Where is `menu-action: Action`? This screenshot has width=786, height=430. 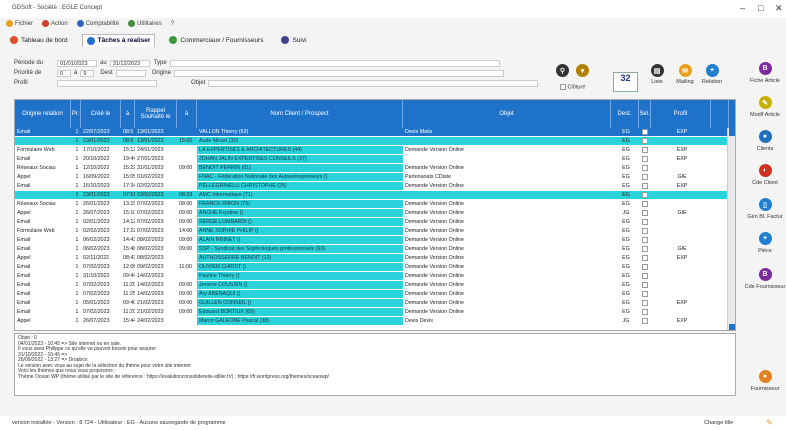 menu-action: Action is located at coordinates (55, 23).